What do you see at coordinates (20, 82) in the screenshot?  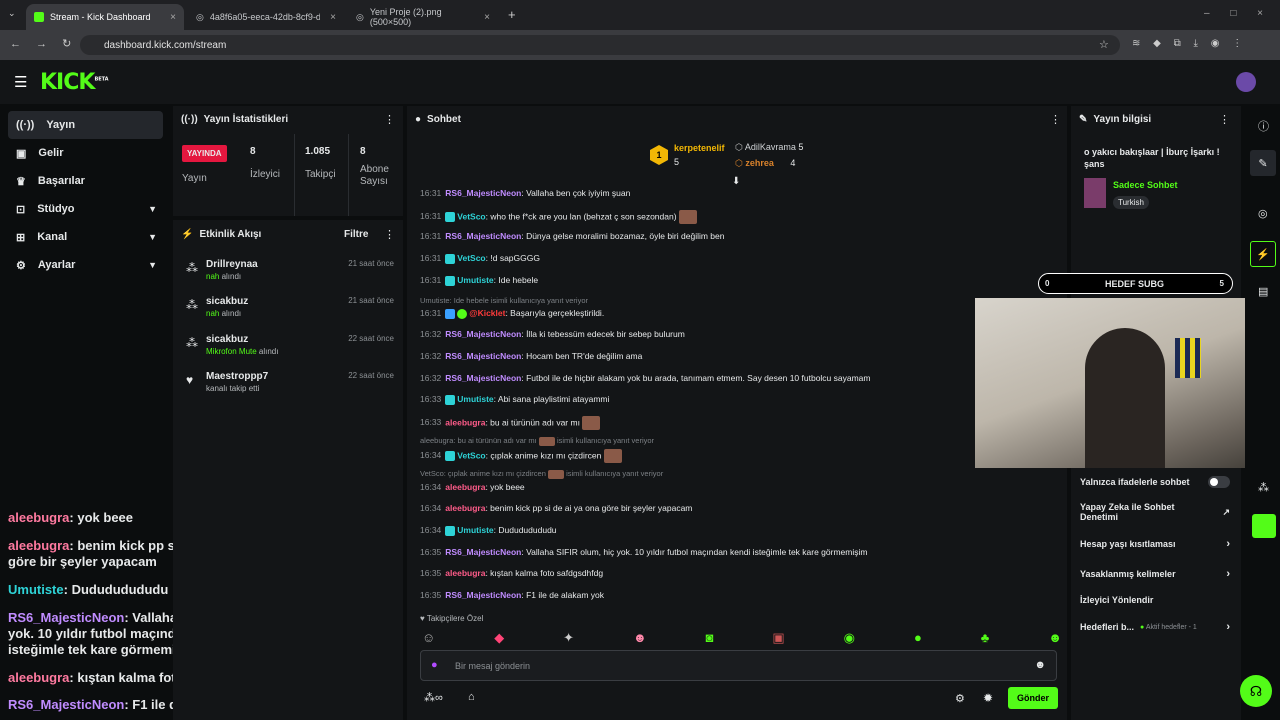 I see `hamburger-menu-icon: ☰` at bounding box center [20, 82].